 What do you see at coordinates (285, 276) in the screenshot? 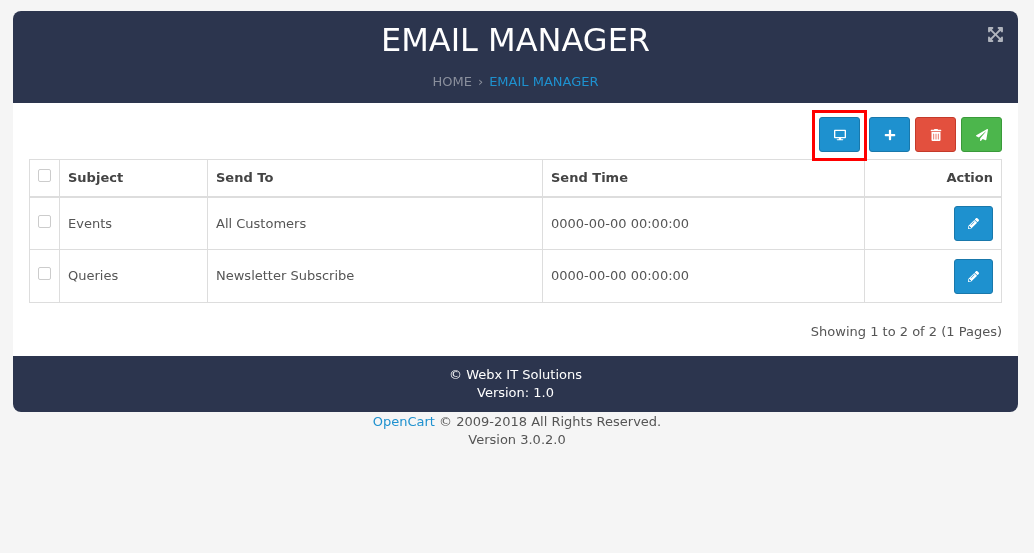
I see `table-cell: Newsletter Subscribe` at bounding box center [285, 276].